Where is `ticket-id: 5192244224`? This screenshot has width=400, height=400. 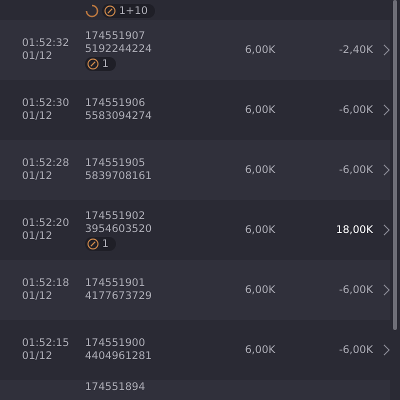
ticket-id: 5192244224 is located at coordinates (118, 49).